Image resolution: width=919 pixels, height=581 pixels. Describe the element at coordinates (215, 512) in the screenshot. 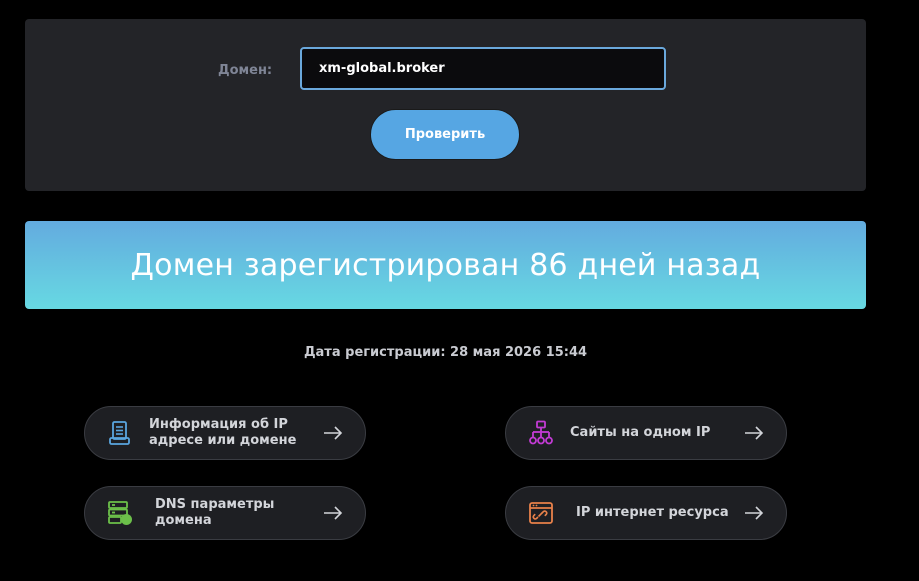

I see `dns-params-label: DNS параметры домена` at that location.